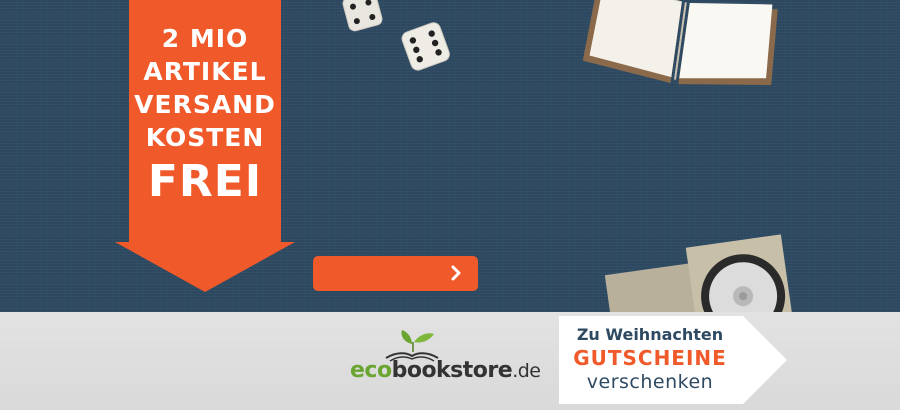  I want to click on promo-line: 2 MIO, so click(205, 38).